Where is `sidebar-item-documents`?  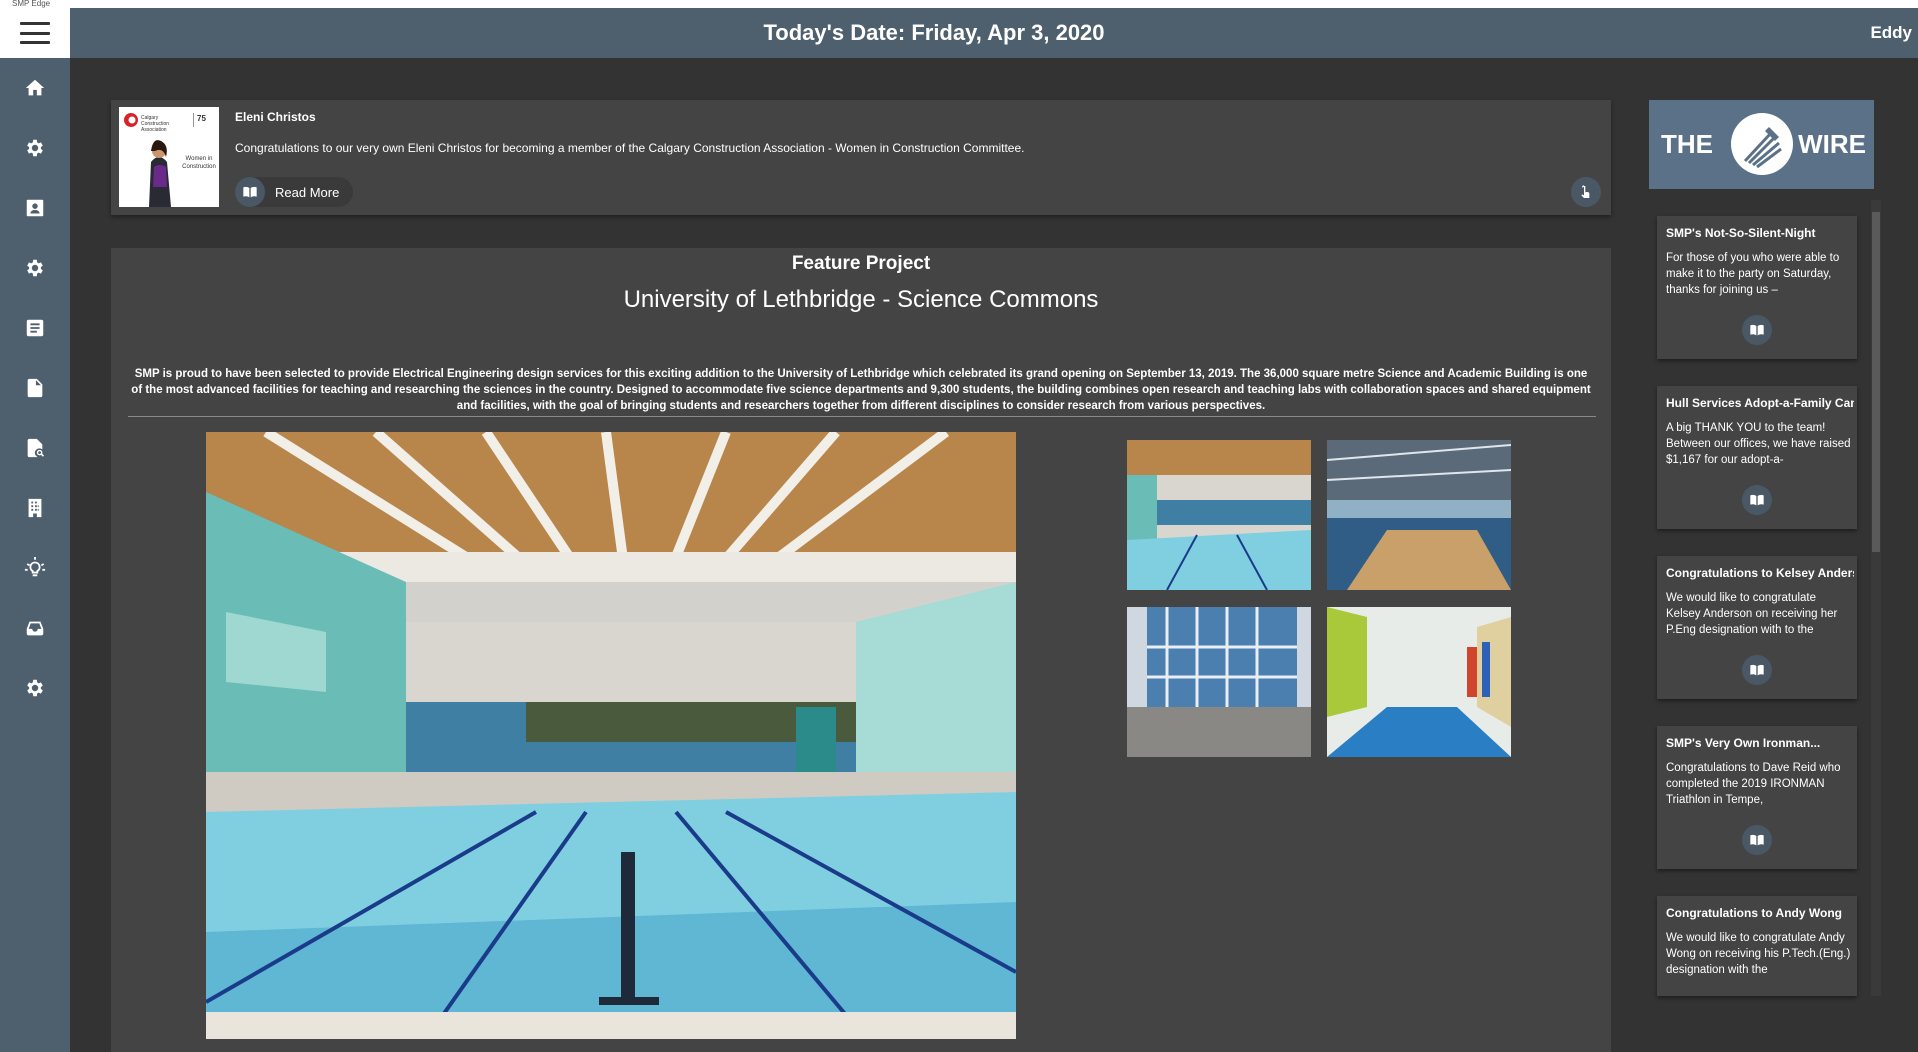 sidebar-item-documents is located at coordinates (35, 388).